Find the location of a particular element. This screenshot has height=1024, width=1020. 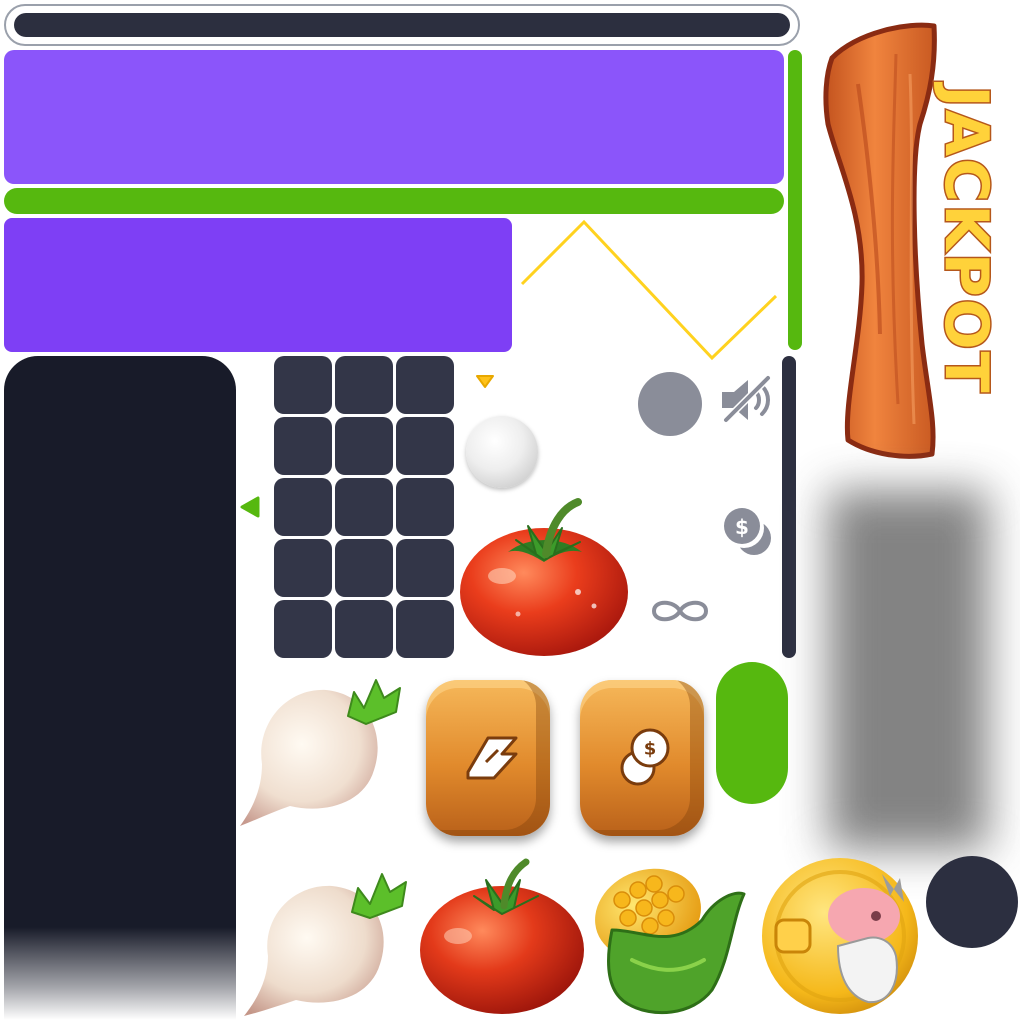

dark-circle-button is located at coordinates (972, 902).